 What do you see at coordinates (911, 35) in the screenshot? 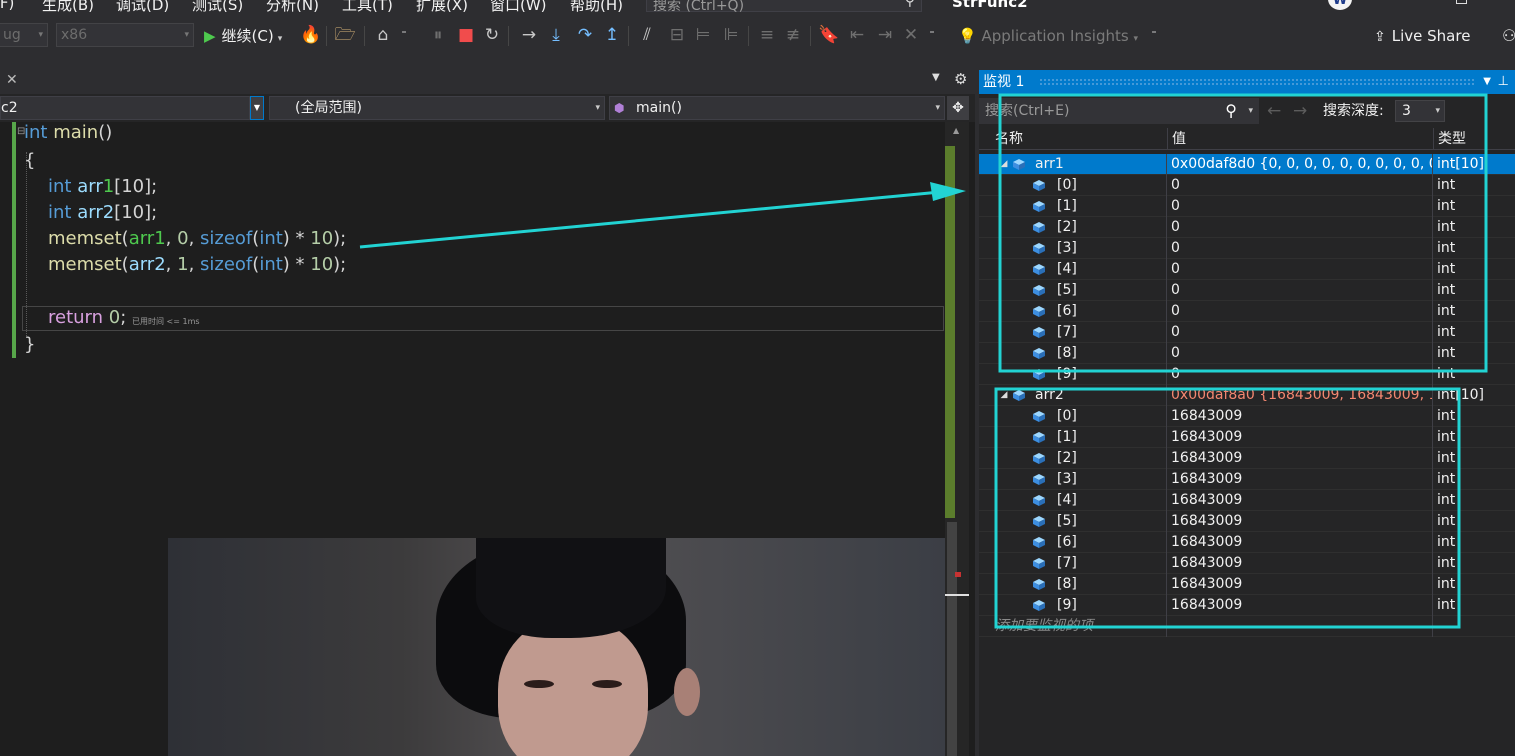
I see `clear-bookmarks-icon: ✕` at bounding box center [911, 35].